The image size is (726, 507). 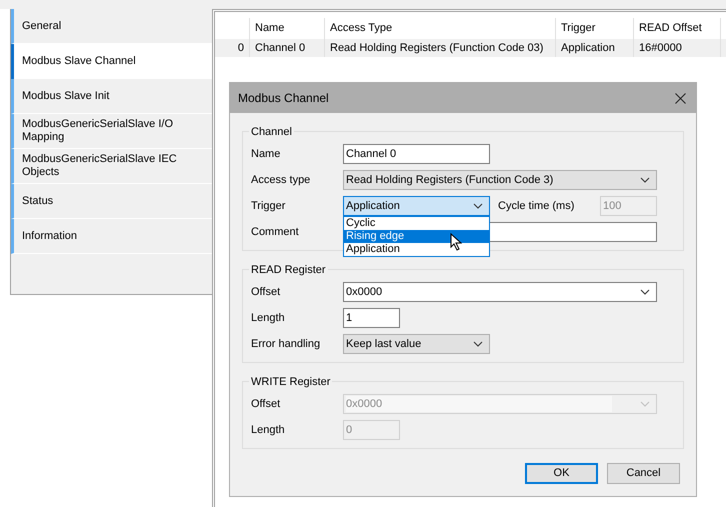 I want to click on table-cell: 16#0000, so click(x=677, y=48).